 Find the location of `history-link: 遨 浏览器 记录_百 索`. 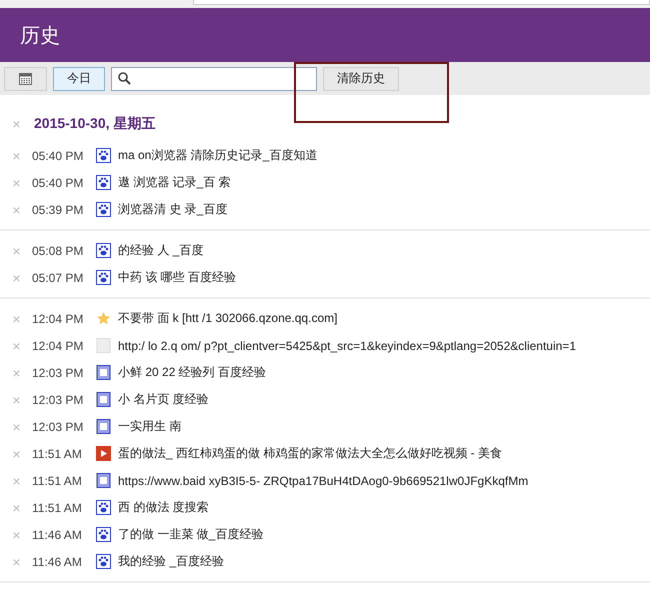

history-link: 遨 浏览器 记录_百 索 is located at coordinates (174, 182).